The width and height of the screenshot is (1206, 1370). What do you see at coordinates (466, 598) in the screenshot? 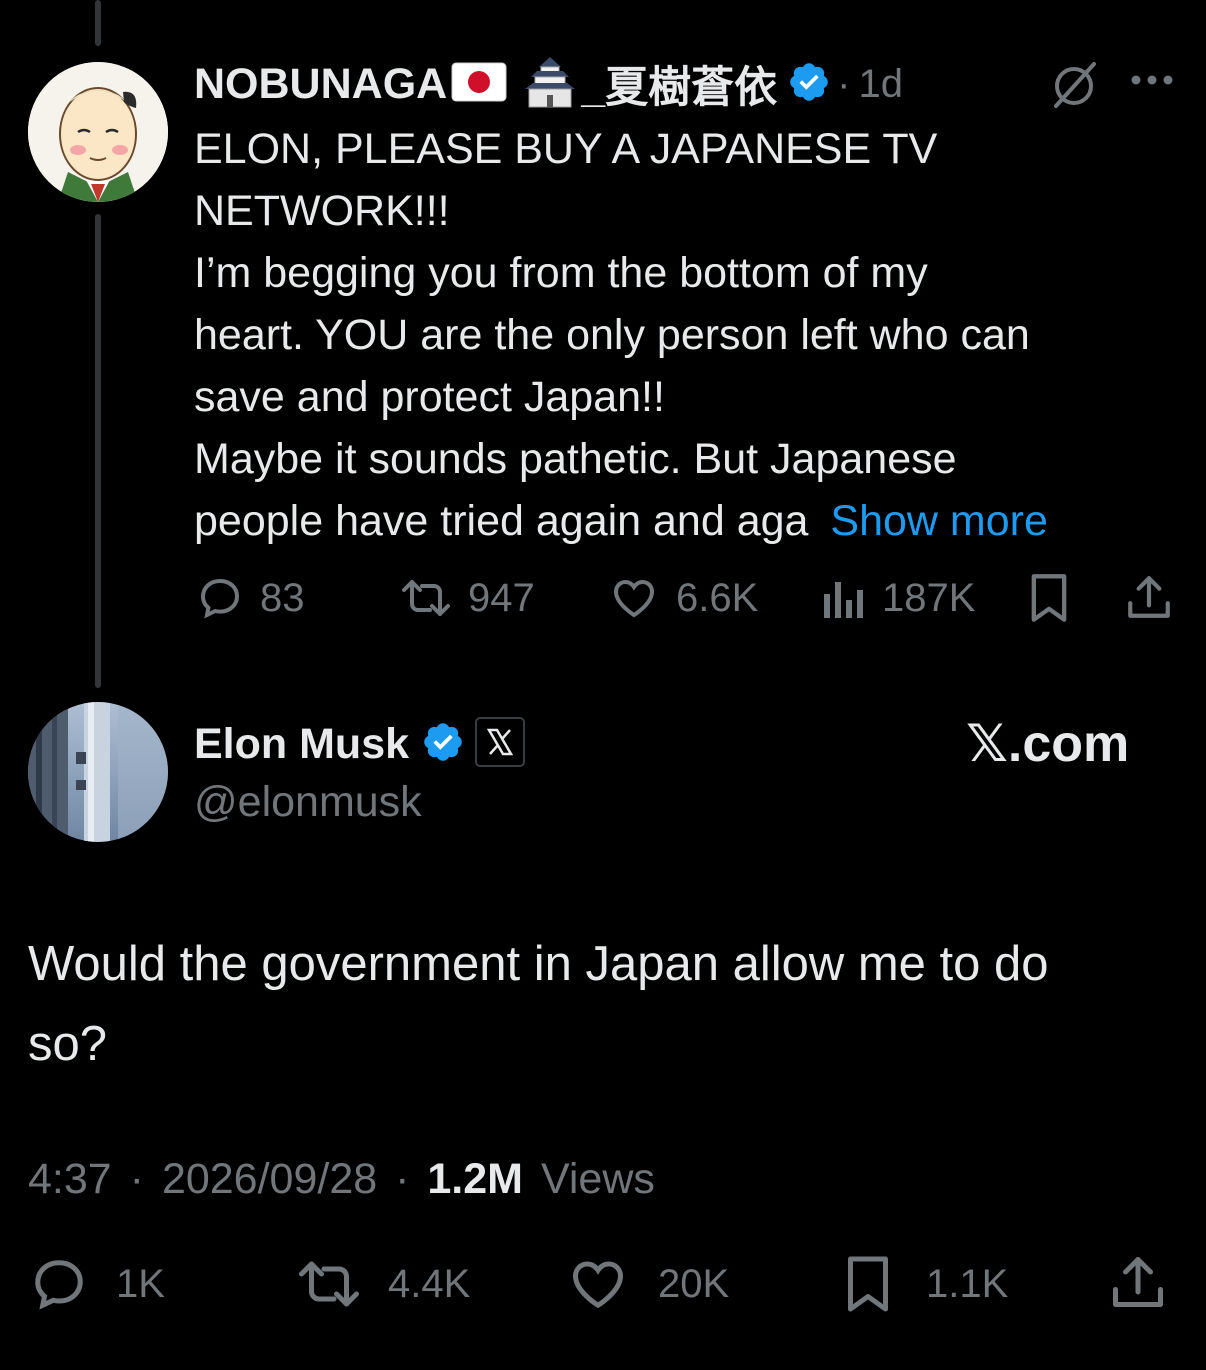
I see `repost-button: 947` at bounding box center [466, 598].